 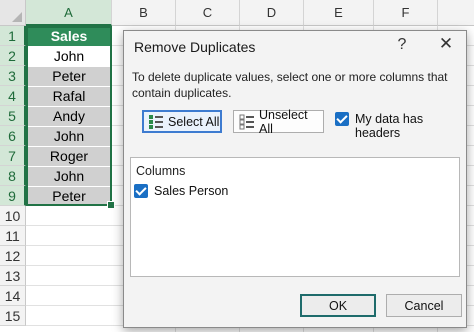 I want to click on cell-a2: John, so click(x=69, y=56).